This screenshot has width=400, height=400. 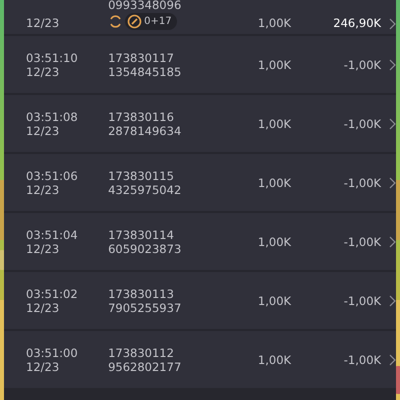 What do you see at coordinates (52, 117) in the screenshot?
I see `time-text: 03:51:08` at bounding box center [52, 117].